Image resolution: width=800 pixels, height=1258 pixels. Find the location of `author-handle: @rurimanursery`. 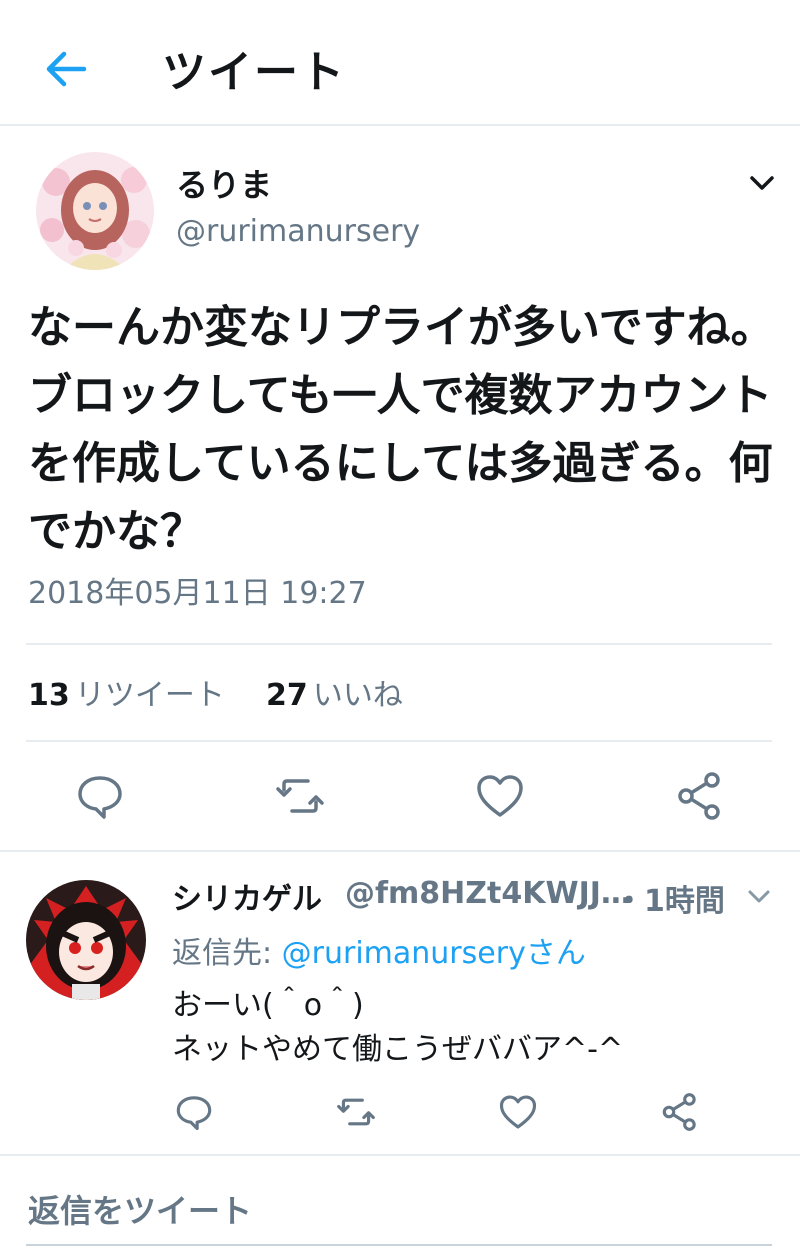

author-handle: @rurimanursery is located at coordinates (298, 231).